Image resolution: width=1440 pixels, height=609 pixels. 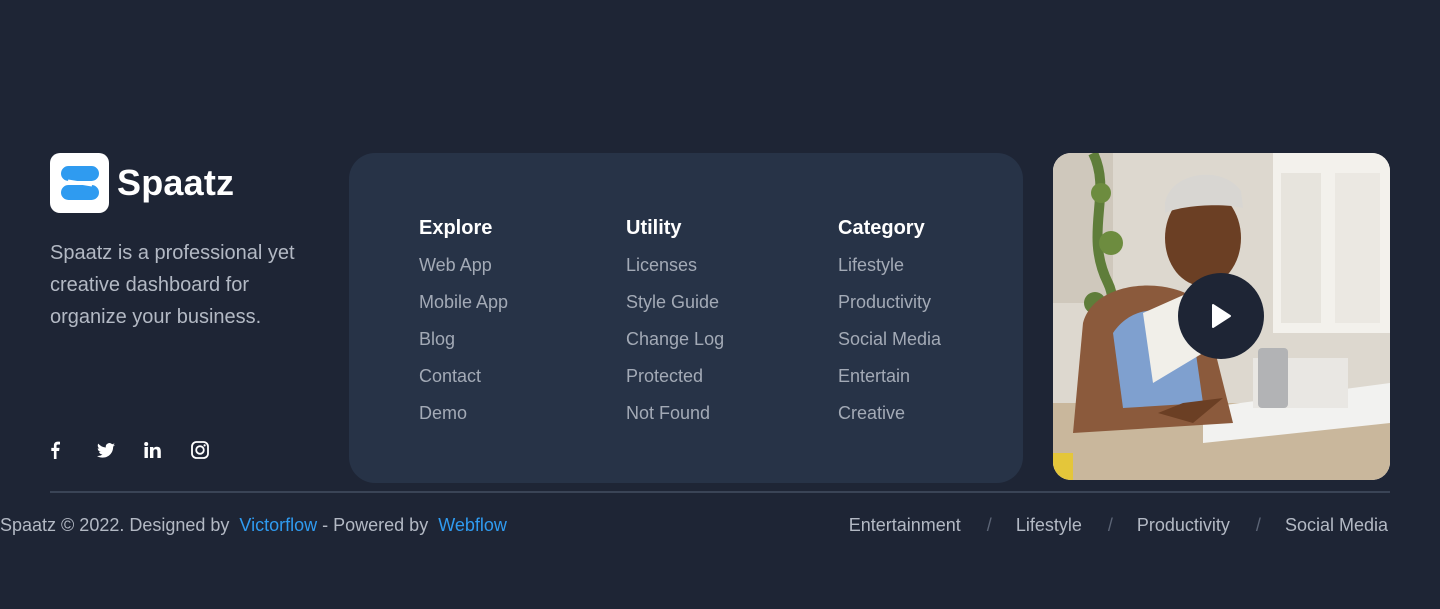 What do you see at coordinates (720, 492) in the screenshot?
I see `footer-divider` at bounding box center [720, 492].